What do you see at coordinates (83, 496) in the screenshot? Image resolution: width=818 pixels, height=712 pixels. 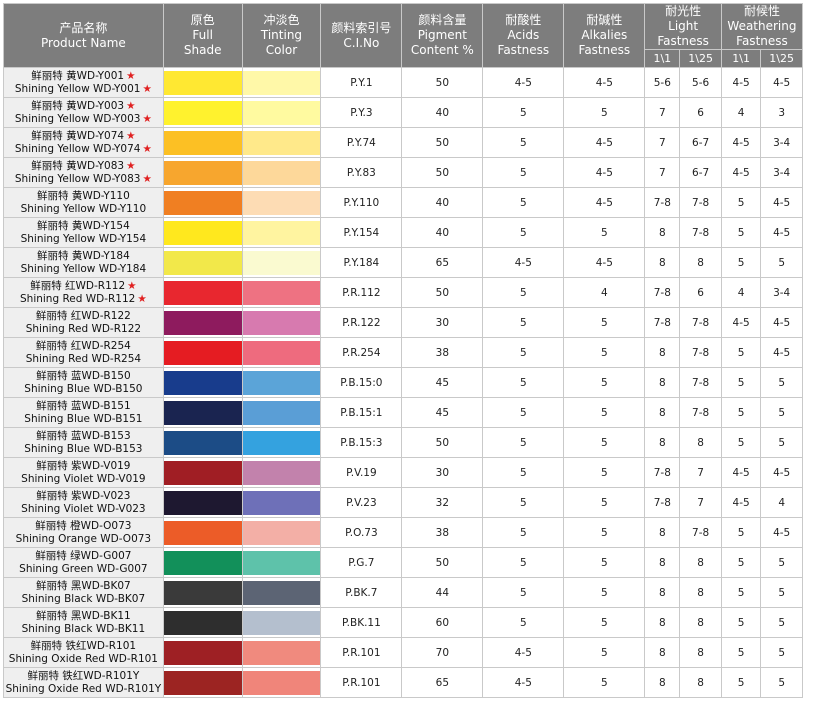 I see `product-name-zh: 鲜丽特 紫WD-V023` at bounding box center [83, 496].